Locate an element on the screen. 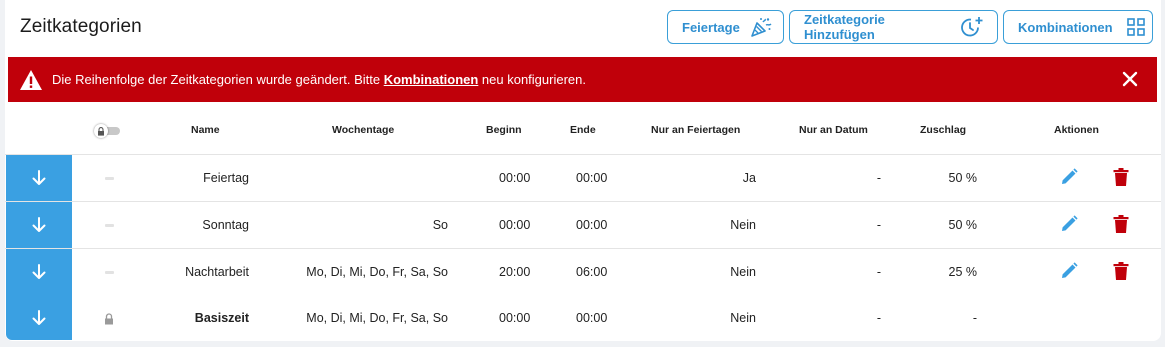 The height and width of the screenshot is (347, 1165). cell-name: Feiertag is located at coordinates (226, 178).